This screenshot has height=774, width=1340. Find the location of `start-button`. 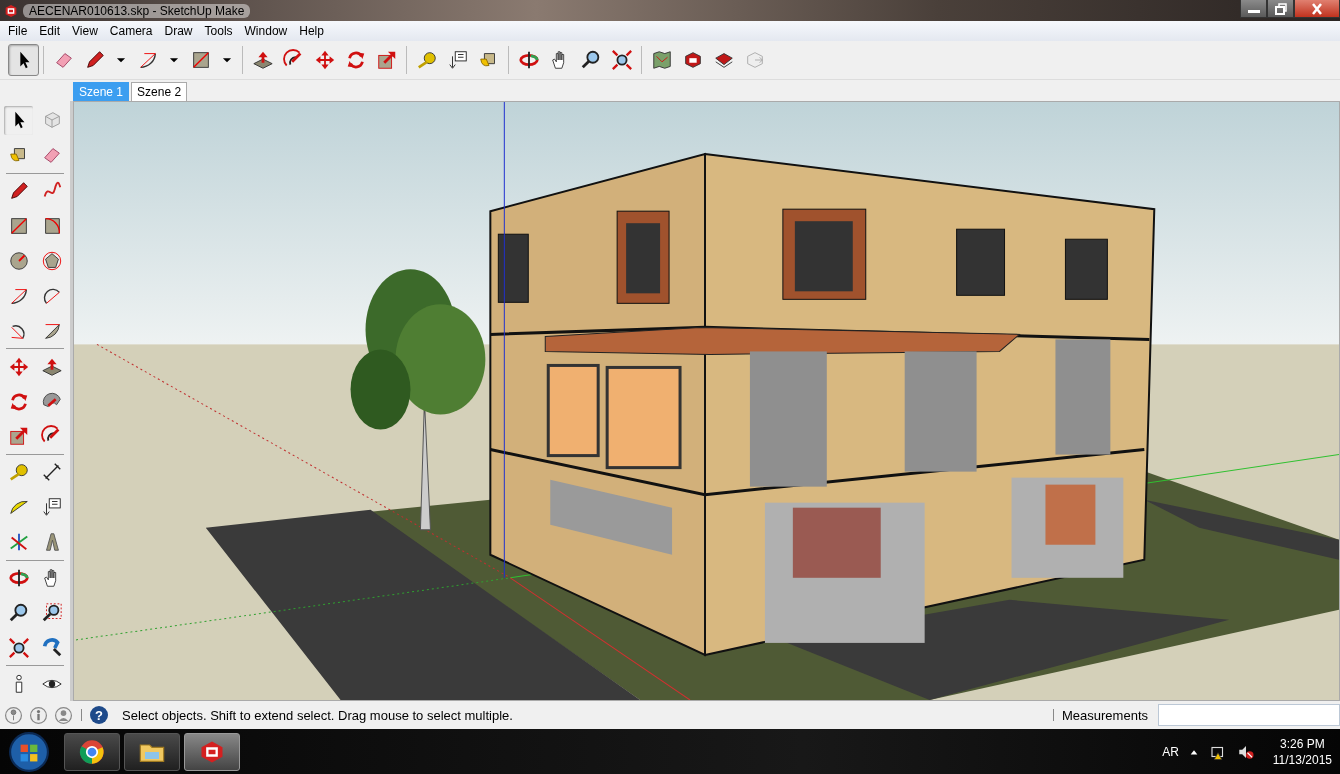

start-button is located at coordinates (29, 751).